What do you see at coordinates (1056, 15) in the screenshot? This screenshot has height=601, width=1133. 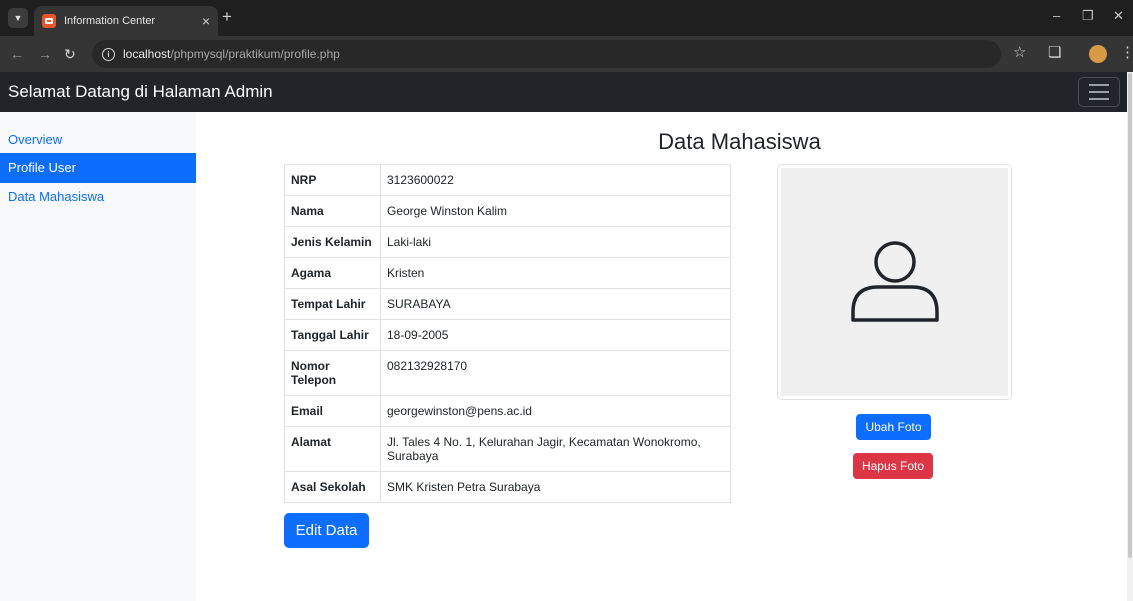 I see `minimize-icon: –` at bounding box center [1056, 15].